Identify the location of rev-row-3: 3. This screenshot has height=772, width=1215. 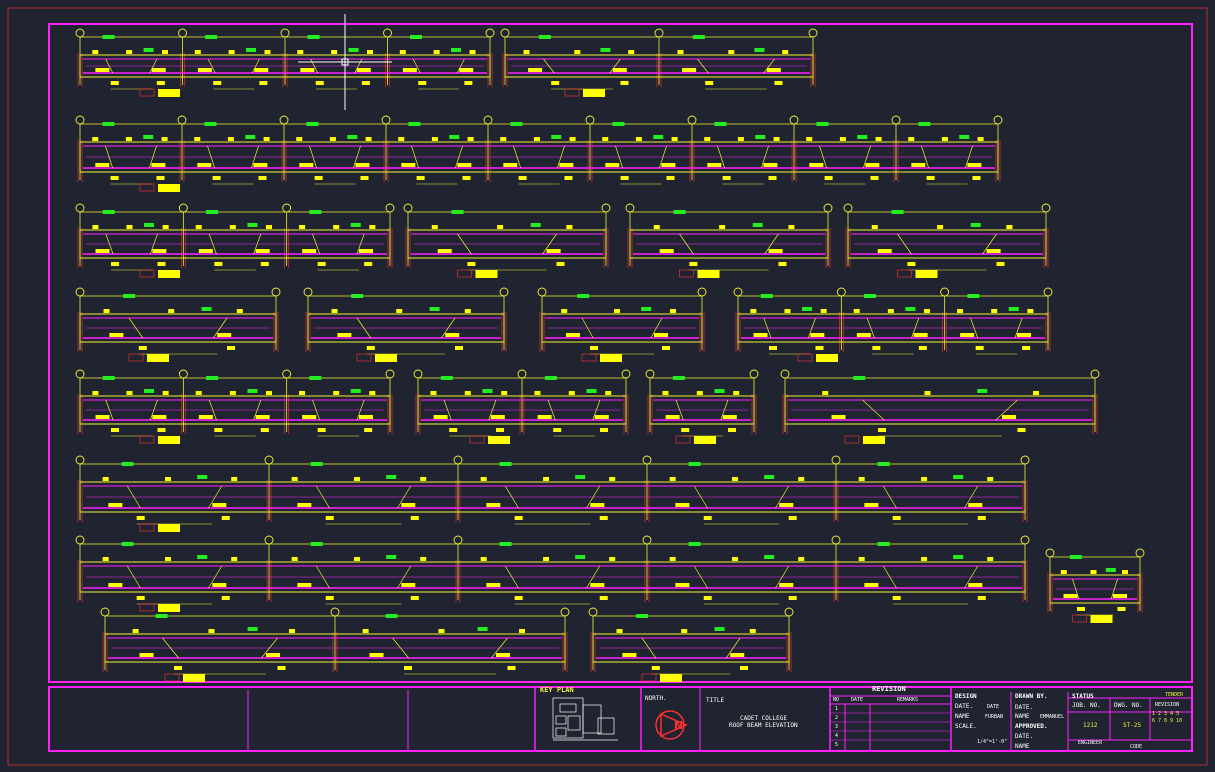
(837, 727).